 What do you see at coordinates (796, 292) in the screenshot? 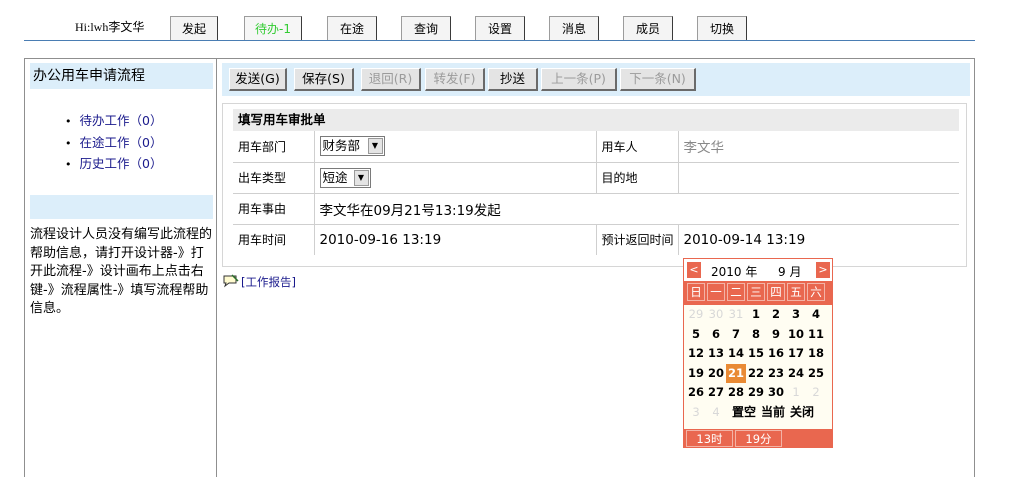
I see `weekday-label: 五` at bounding box center [796, 292].